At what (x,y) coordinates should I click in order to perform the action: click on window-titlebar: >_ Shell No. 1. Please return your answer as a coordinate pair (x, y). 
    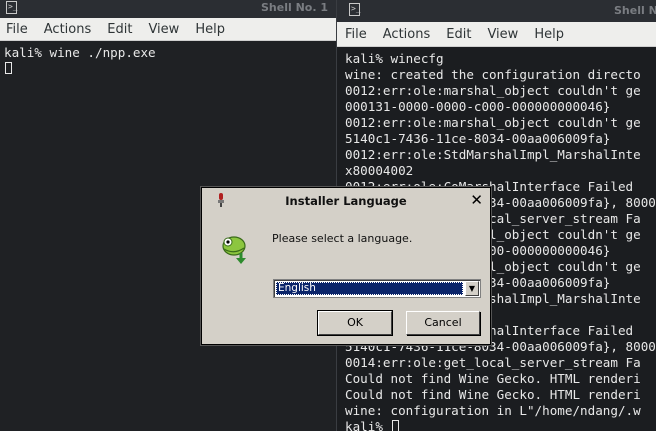
    Looking at the image, I should click on (168, 9).